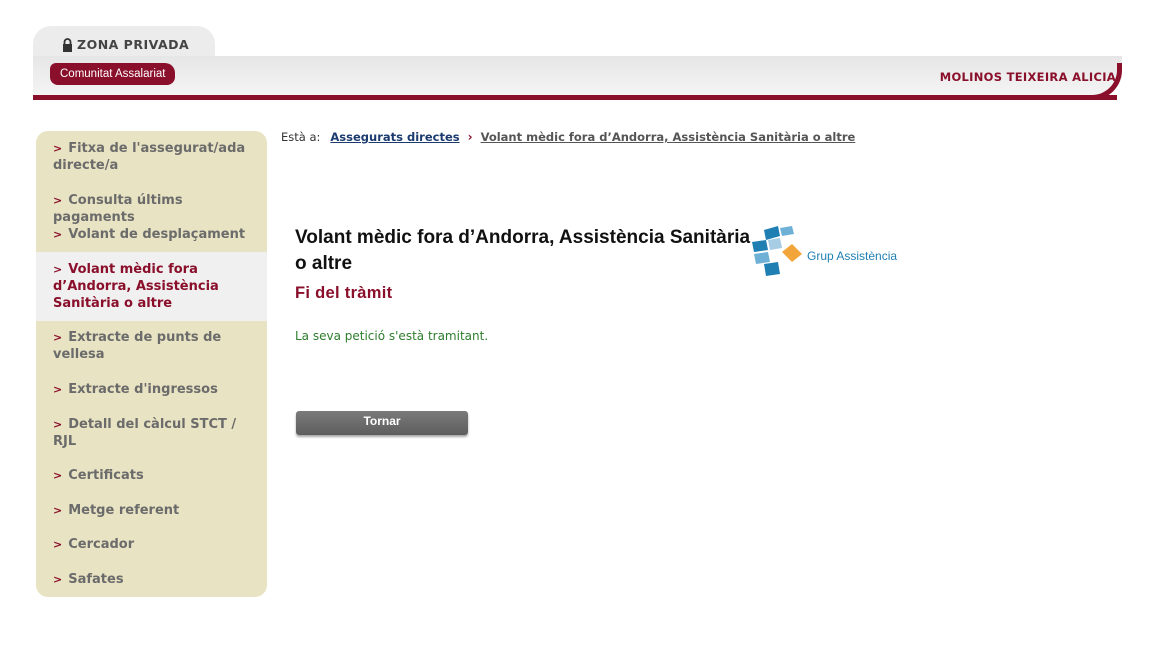 This screenshot has height=653, width=1152. Describe the element at coordinates (151, 544) in the screenshot. I see `sidebar-item-cercador: > Cercador` at that location.